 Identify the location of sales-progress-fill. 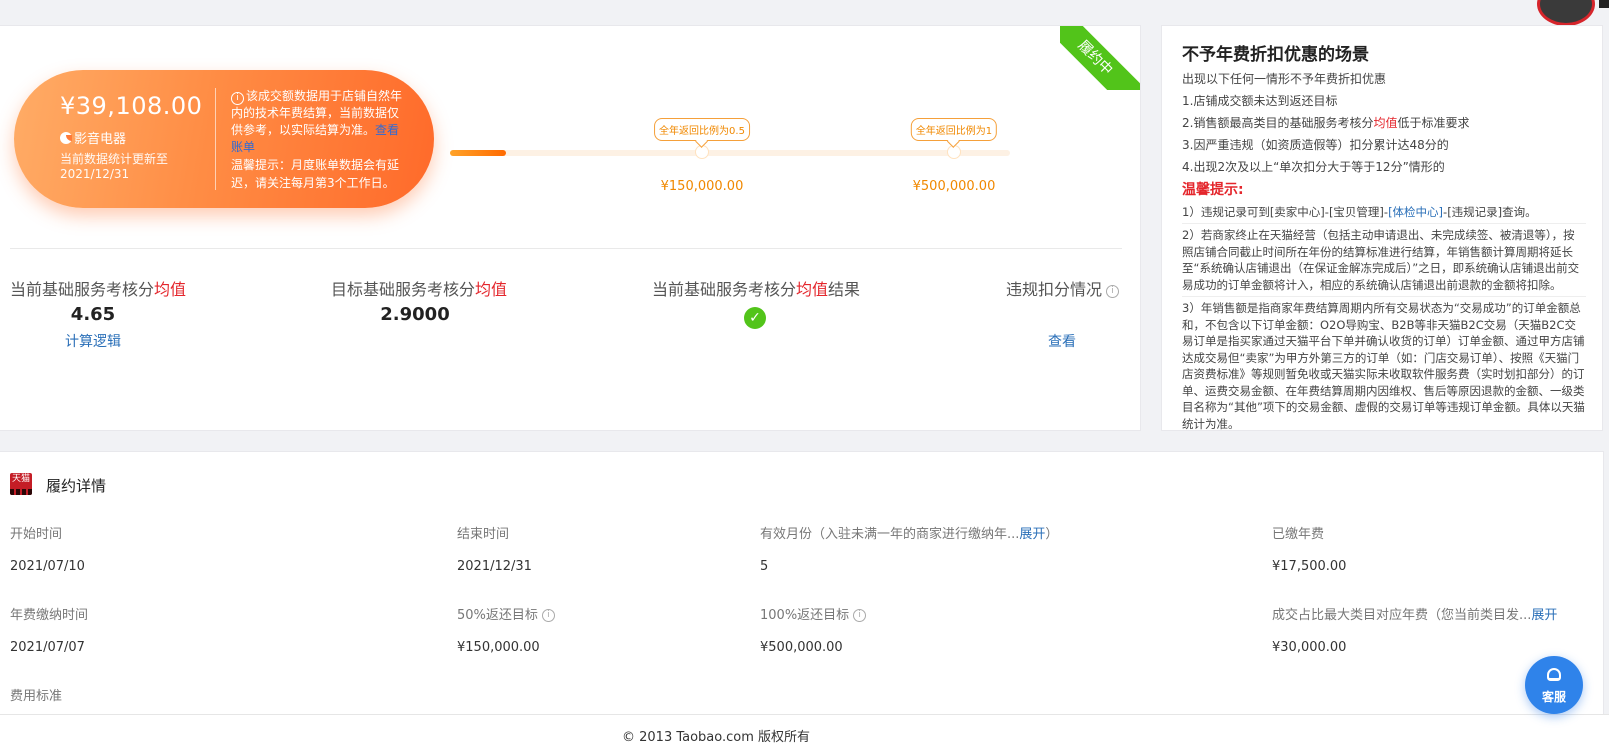
(478, 153).